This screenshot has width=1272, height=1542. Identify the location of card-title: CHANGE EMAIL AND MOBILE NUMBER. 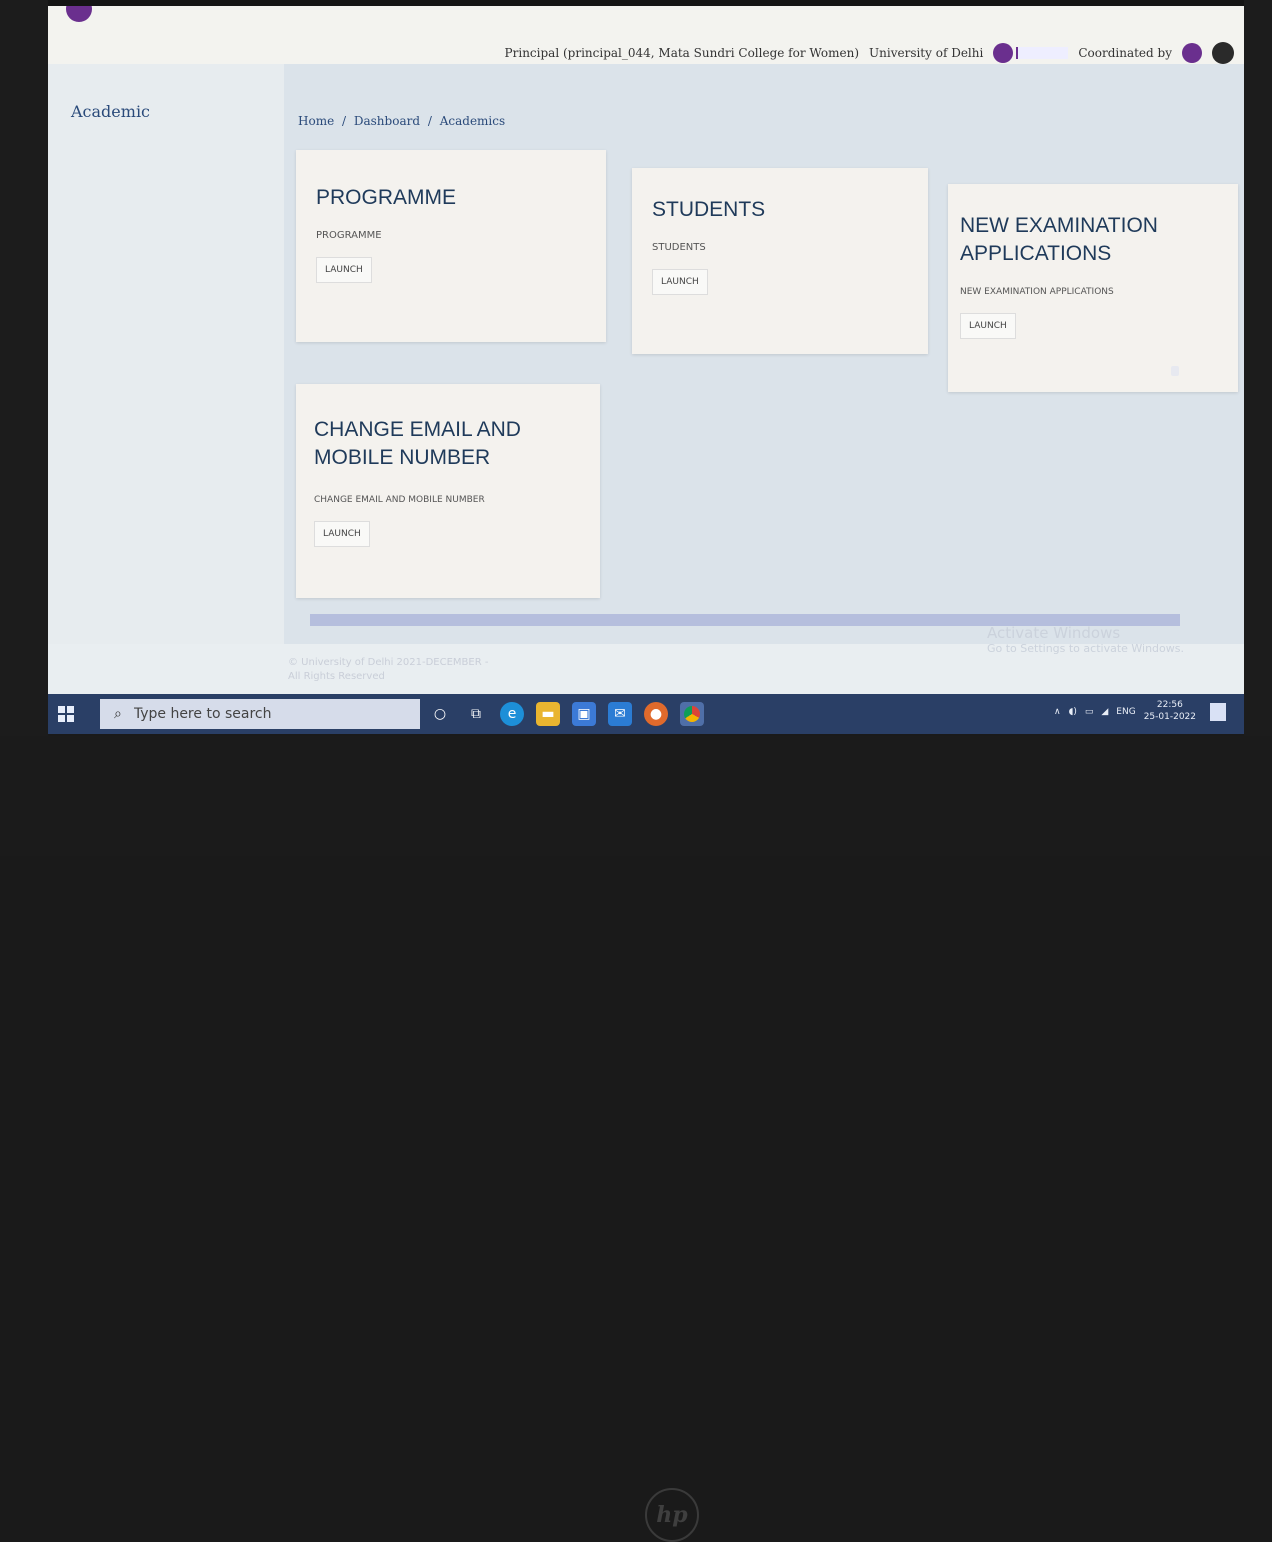
(417, 444).